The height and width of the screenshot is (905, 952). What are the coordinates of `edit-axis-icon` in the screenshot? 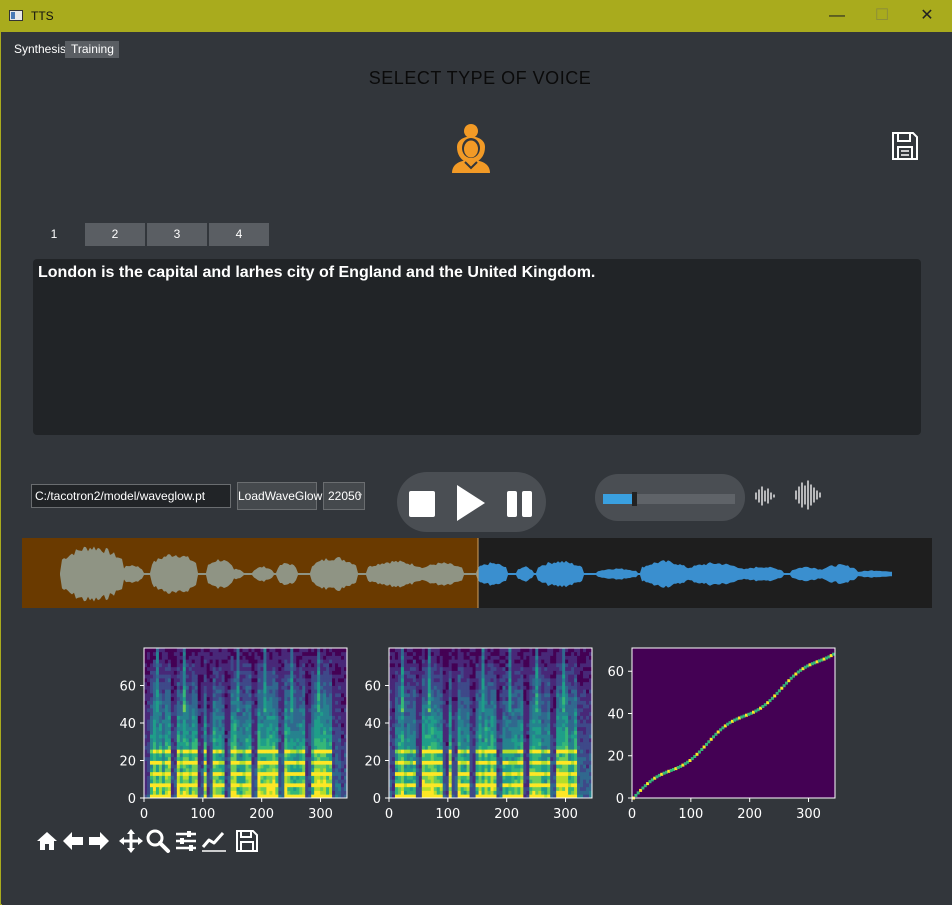 It's located at (214, 841).